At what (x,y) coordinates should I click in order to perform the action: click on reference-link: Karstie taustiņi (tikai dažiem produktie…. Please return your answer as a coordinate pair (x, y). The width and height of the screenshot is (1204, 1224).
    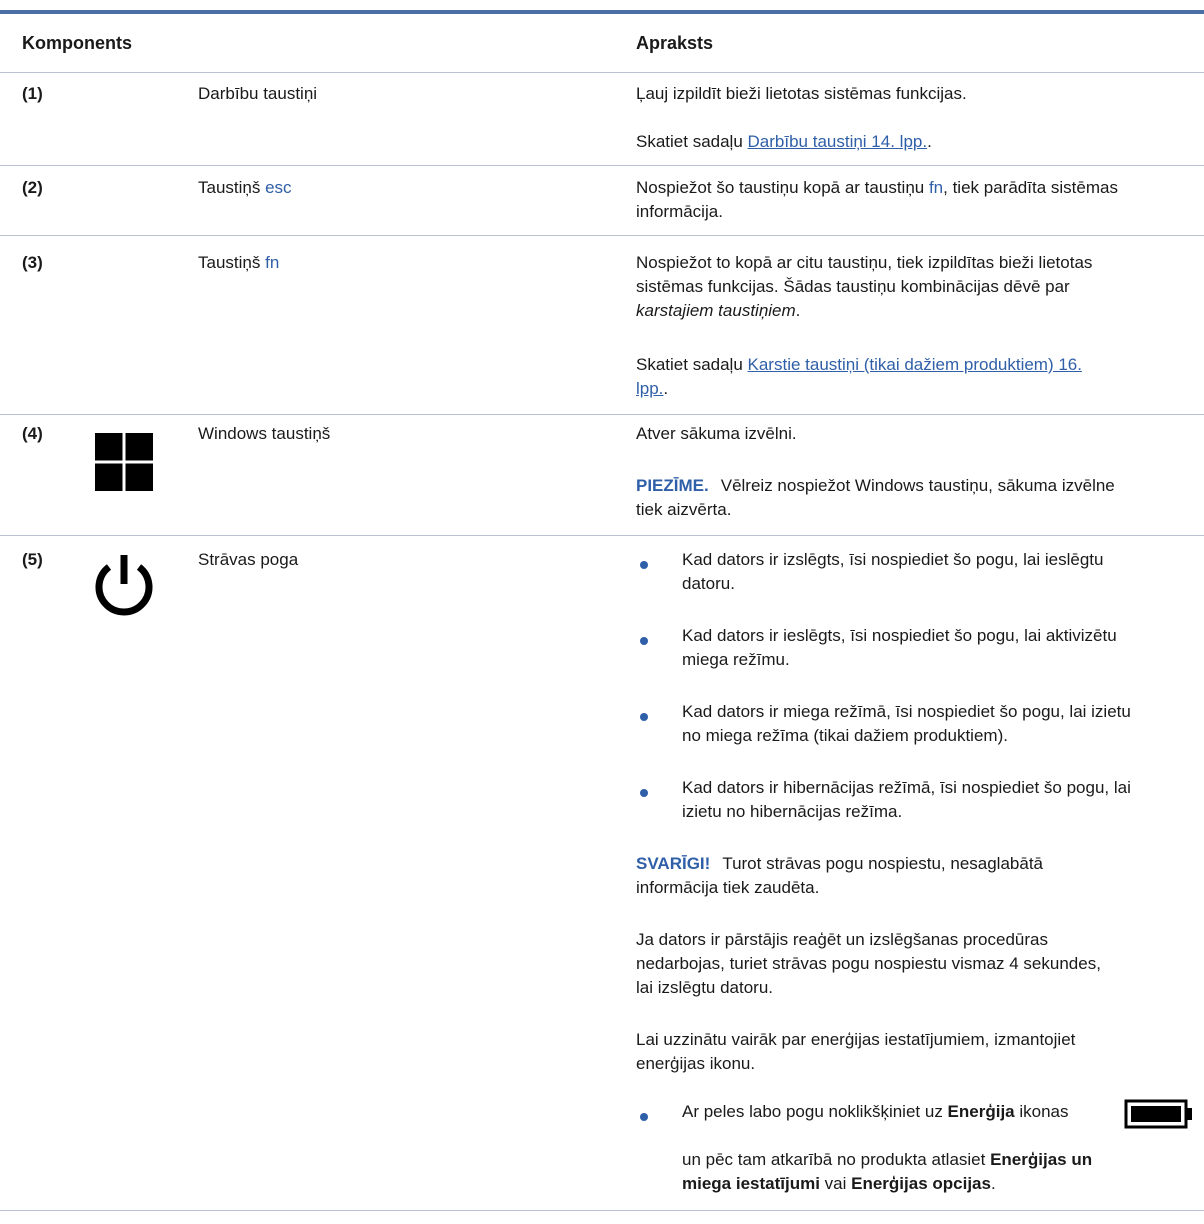
    Looking at the image, I should click on (915, 364).